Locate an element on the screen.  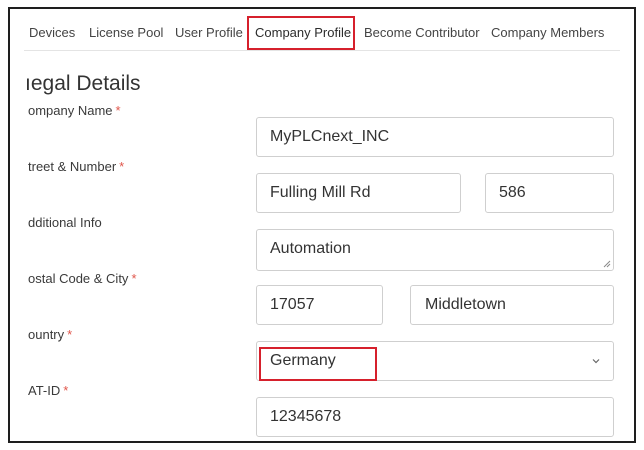
section-title: ıegal Details is located at coordinates (83, 83).